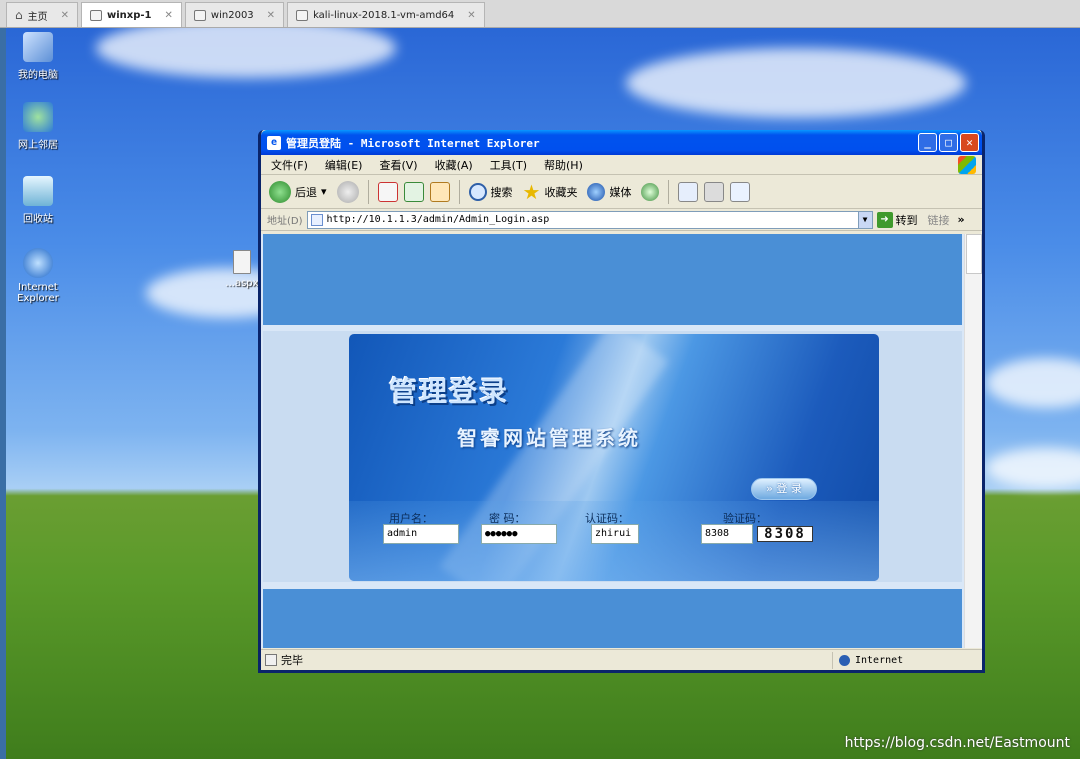 The height and width of the screenshot is (759, 1080). What do you see at coordinates (621, 659) in the screenshot?
I see `status-bar: 完毕 Internet` at bounding box center [621, 659].